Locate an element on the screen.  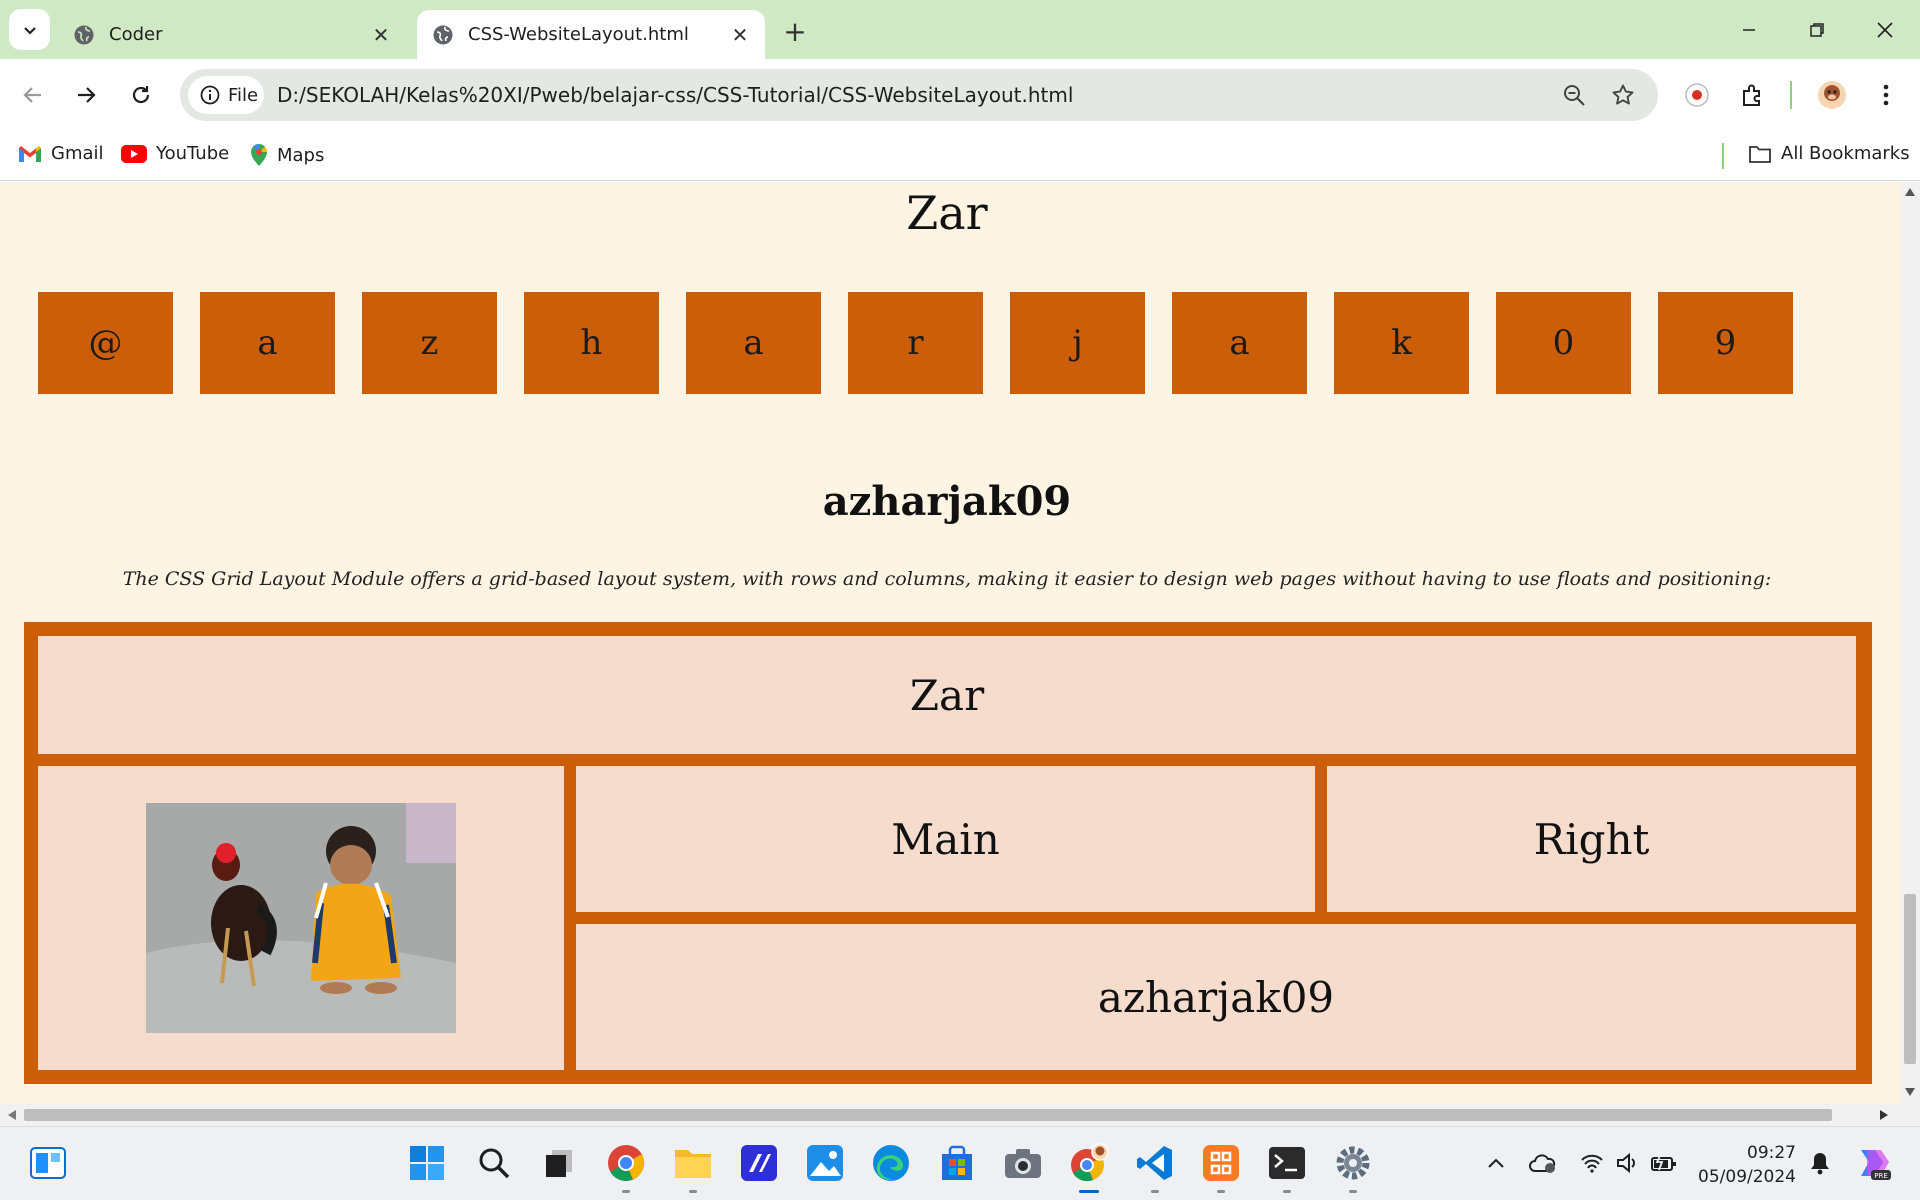
minimize-icon is located at coordinates (1749, 30).